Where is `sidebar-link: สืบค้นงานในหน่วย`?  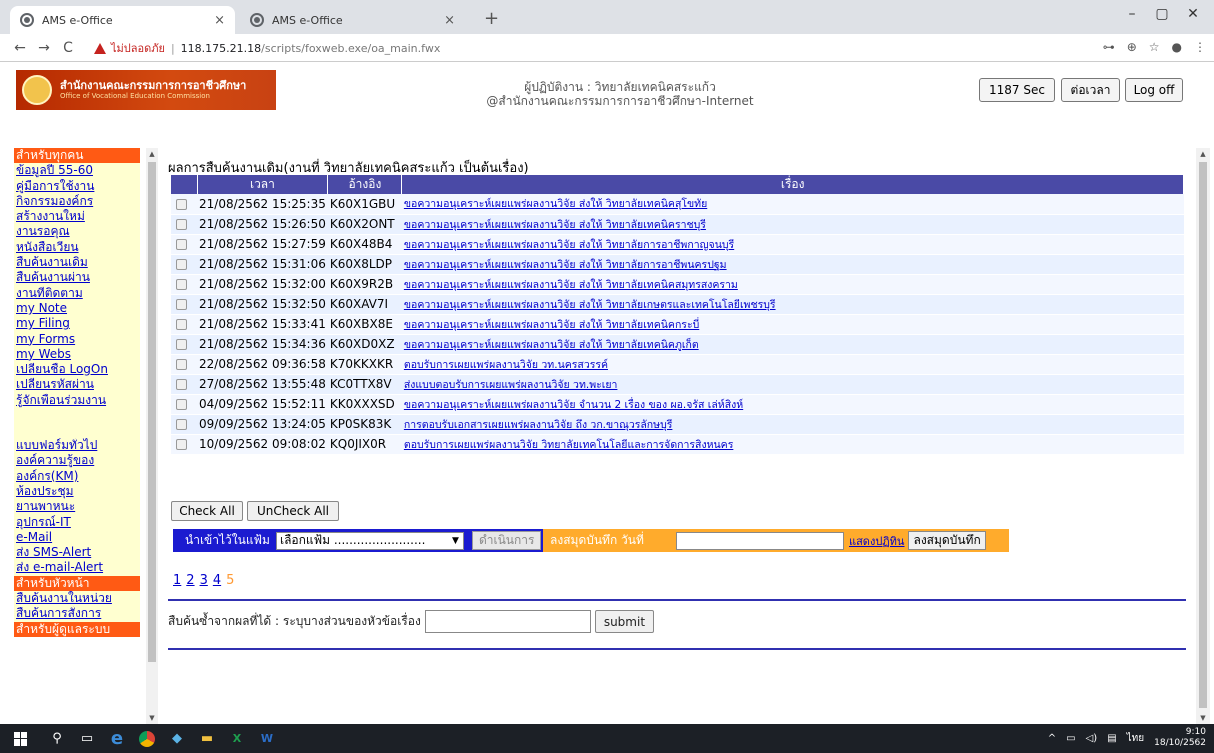
sidebar-link: สืบค้นงานในหน่วย is located at coordinates (77, 599).